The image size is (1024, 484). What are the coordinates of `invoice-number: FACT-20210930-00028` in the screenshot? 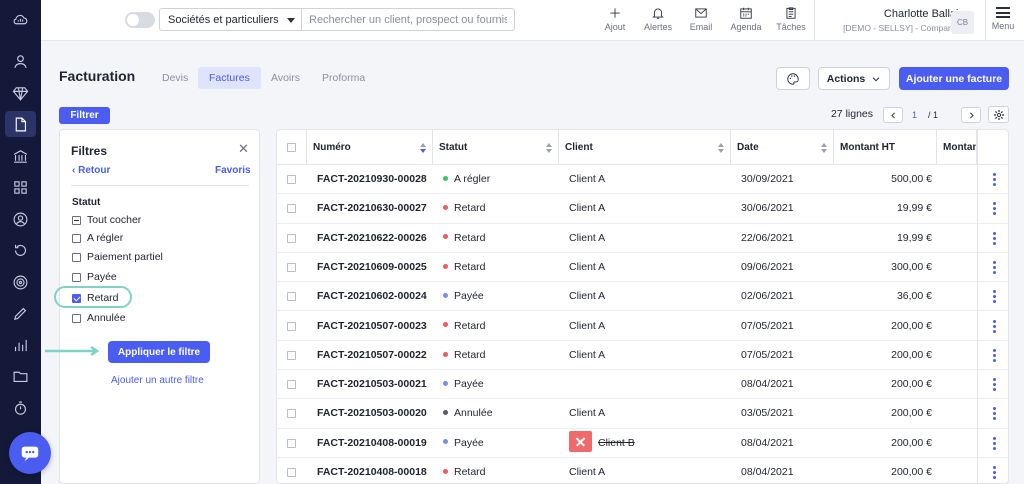 It's located at (372, 179).